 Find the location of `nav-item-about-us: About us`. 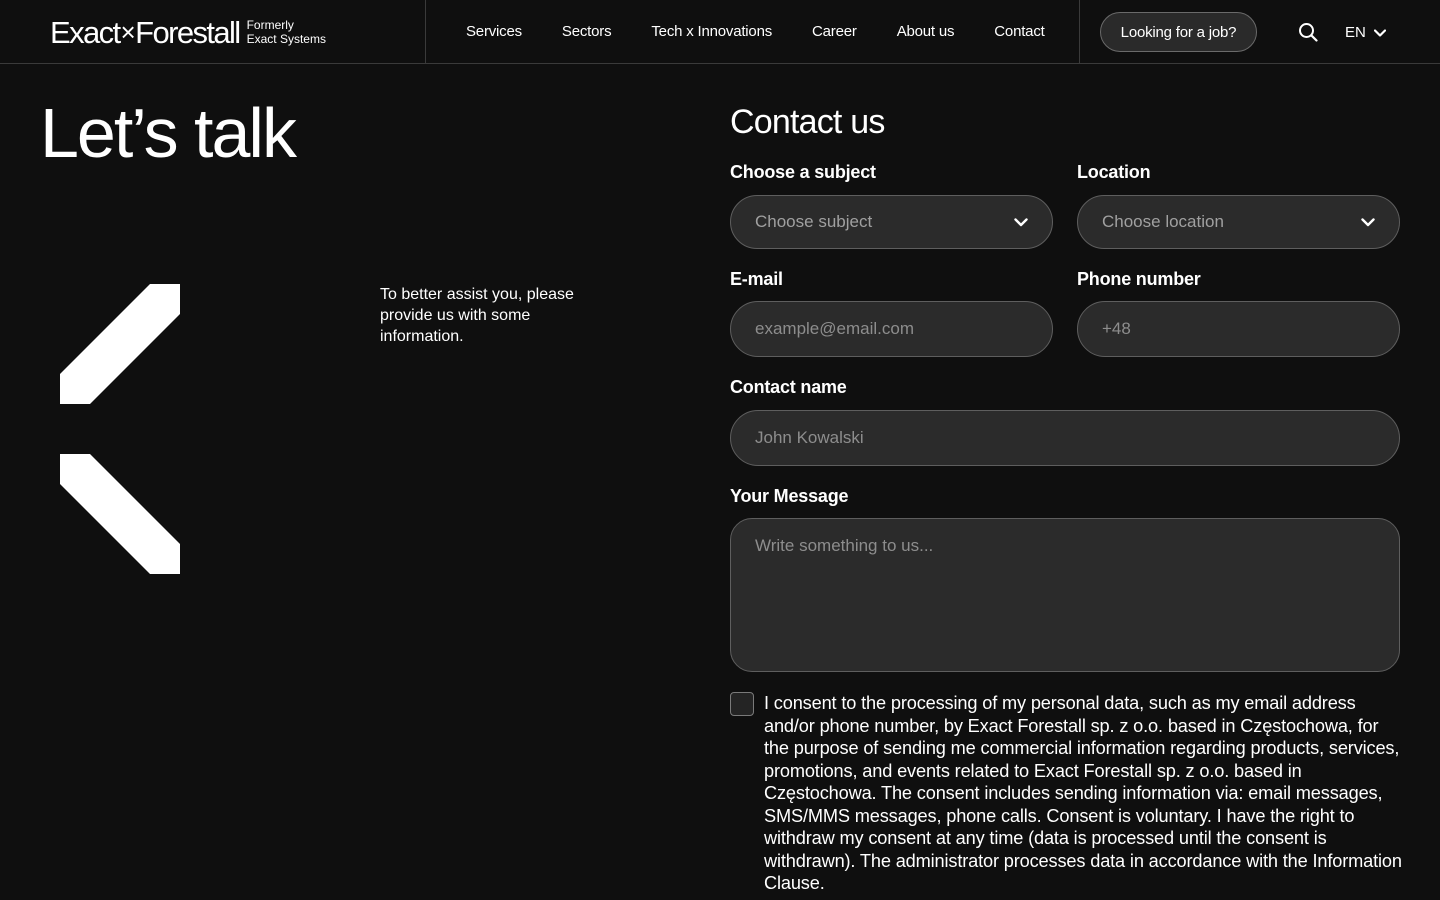

nav-item-about-us: About us is located at coordinates (926, 31).